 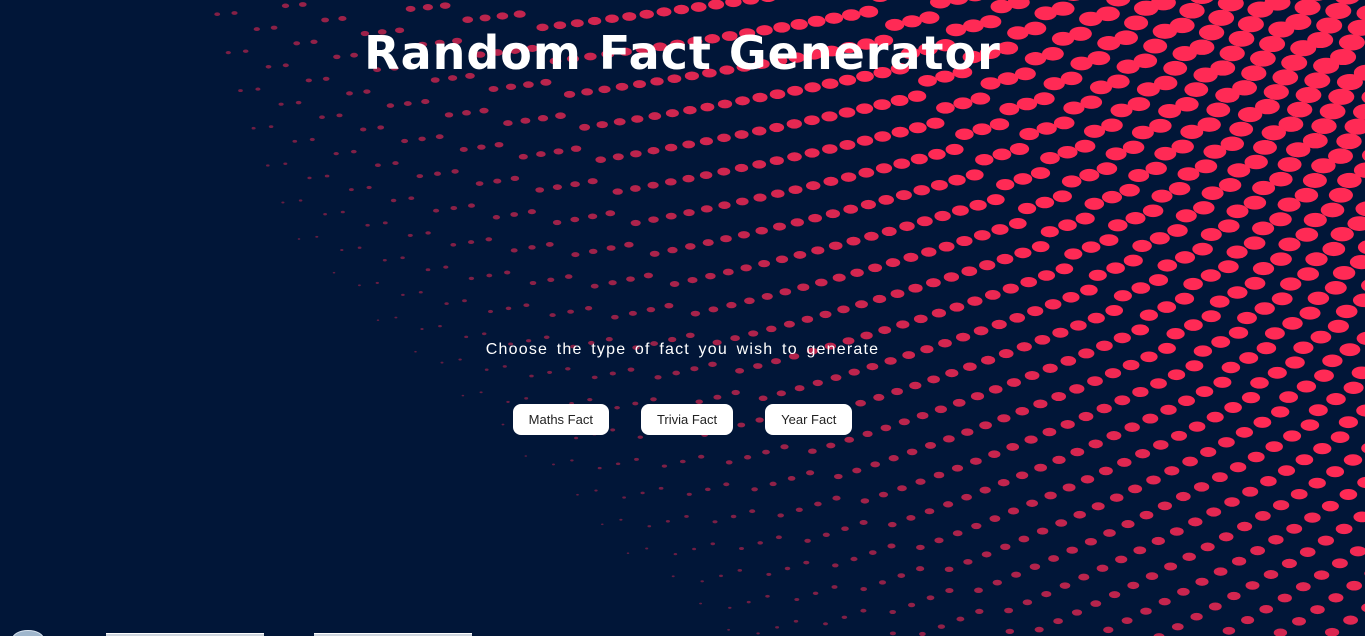 I want to click on trivia-fact-button: Trivia Fact, so click(x=687, y=419).